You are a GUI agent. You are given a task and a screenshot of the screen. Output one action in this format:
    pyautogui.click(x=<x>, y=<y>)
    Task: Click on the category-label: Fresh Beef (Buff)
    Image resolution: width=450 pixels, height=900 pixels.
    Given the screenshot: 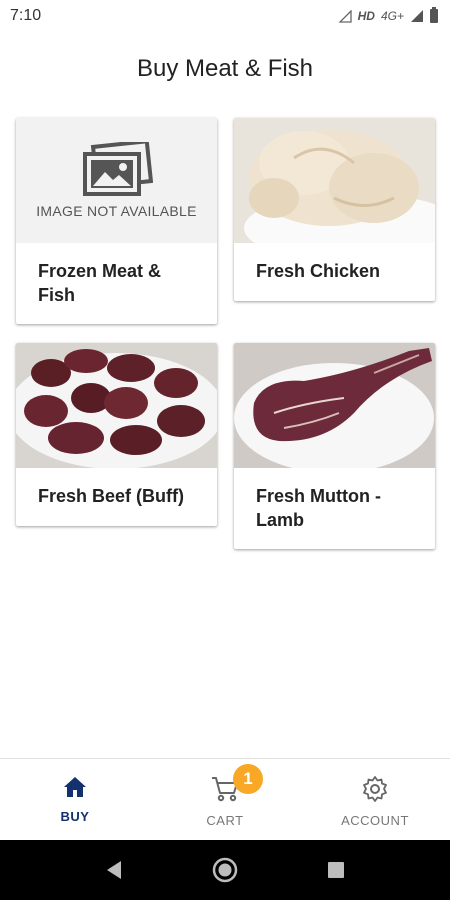 What is the action you would take?
    pyautogui.click(x=111, y=496)
    